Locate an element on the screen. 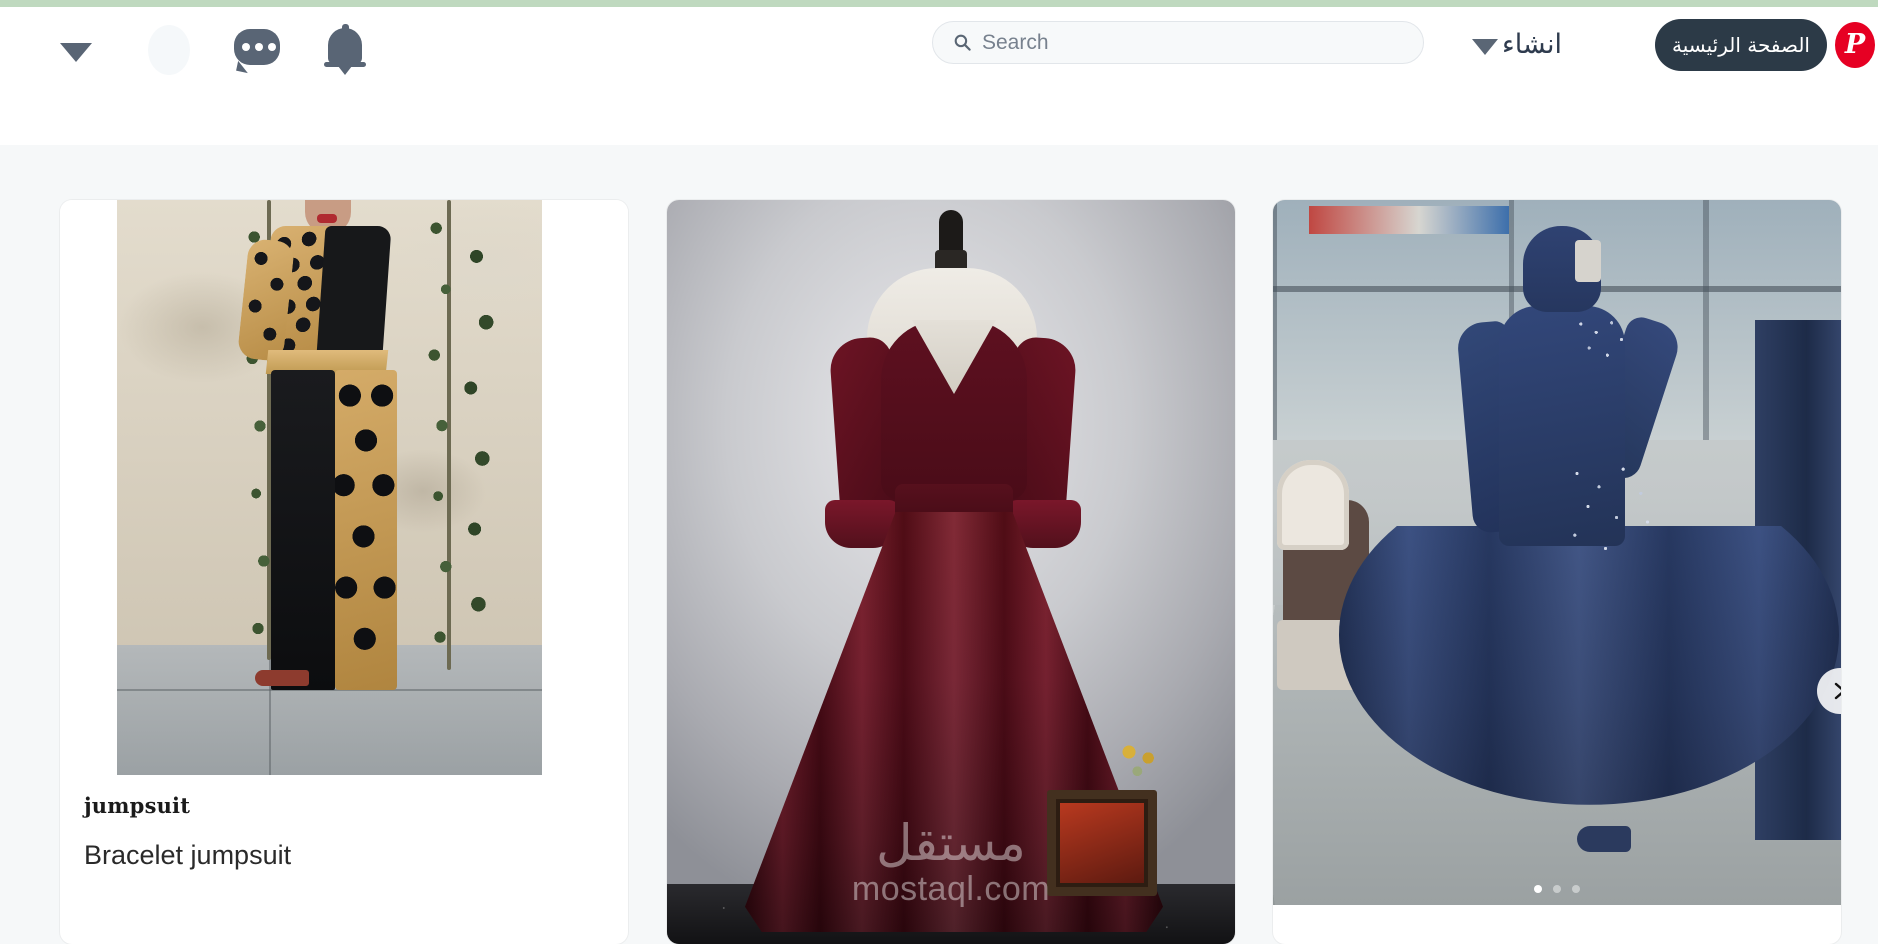  pin-meta: jumpsuit Bracelet jumpsuit is located at coordinates (344, 823).